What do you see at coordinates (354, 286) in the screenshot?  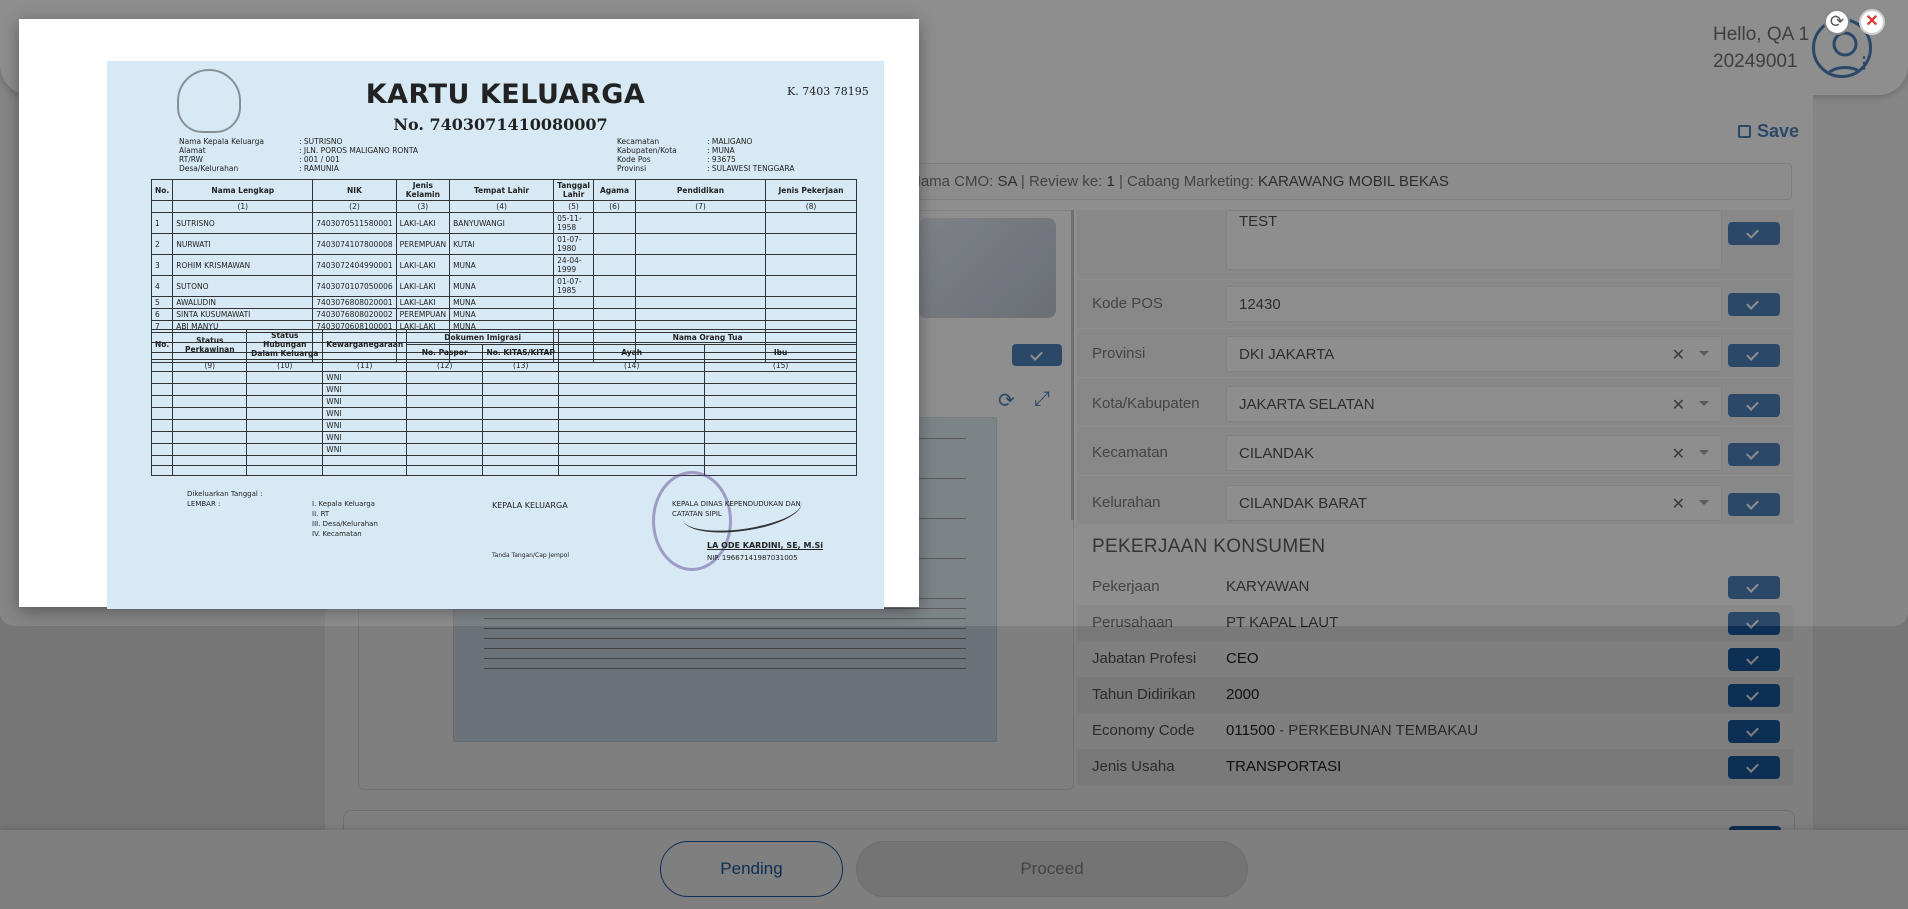 I see `cell: 7403070107050006` at bounding box center [354, 286].